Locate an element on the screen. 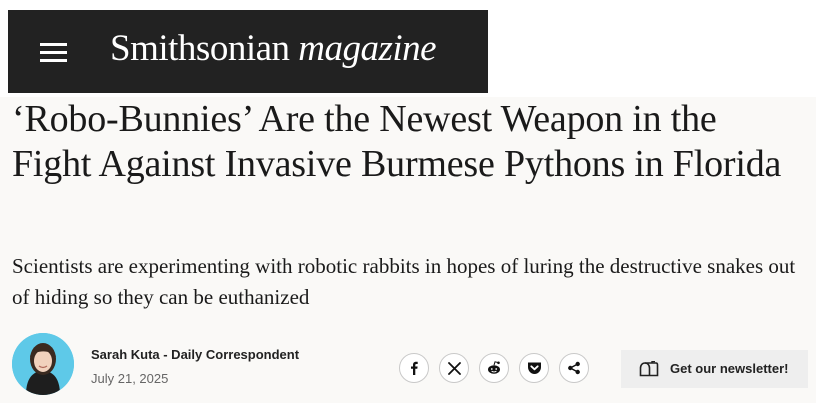  facebook-share-button is located at coordinates (414, 368).